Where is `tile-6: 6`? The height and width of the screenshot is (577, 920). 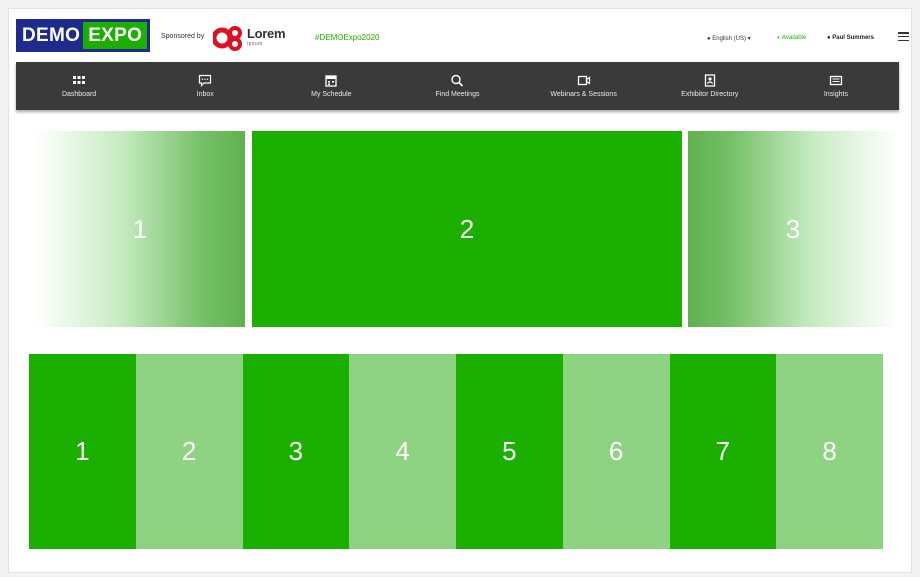
tile-6: 6 is located at coordinates (616, 451).